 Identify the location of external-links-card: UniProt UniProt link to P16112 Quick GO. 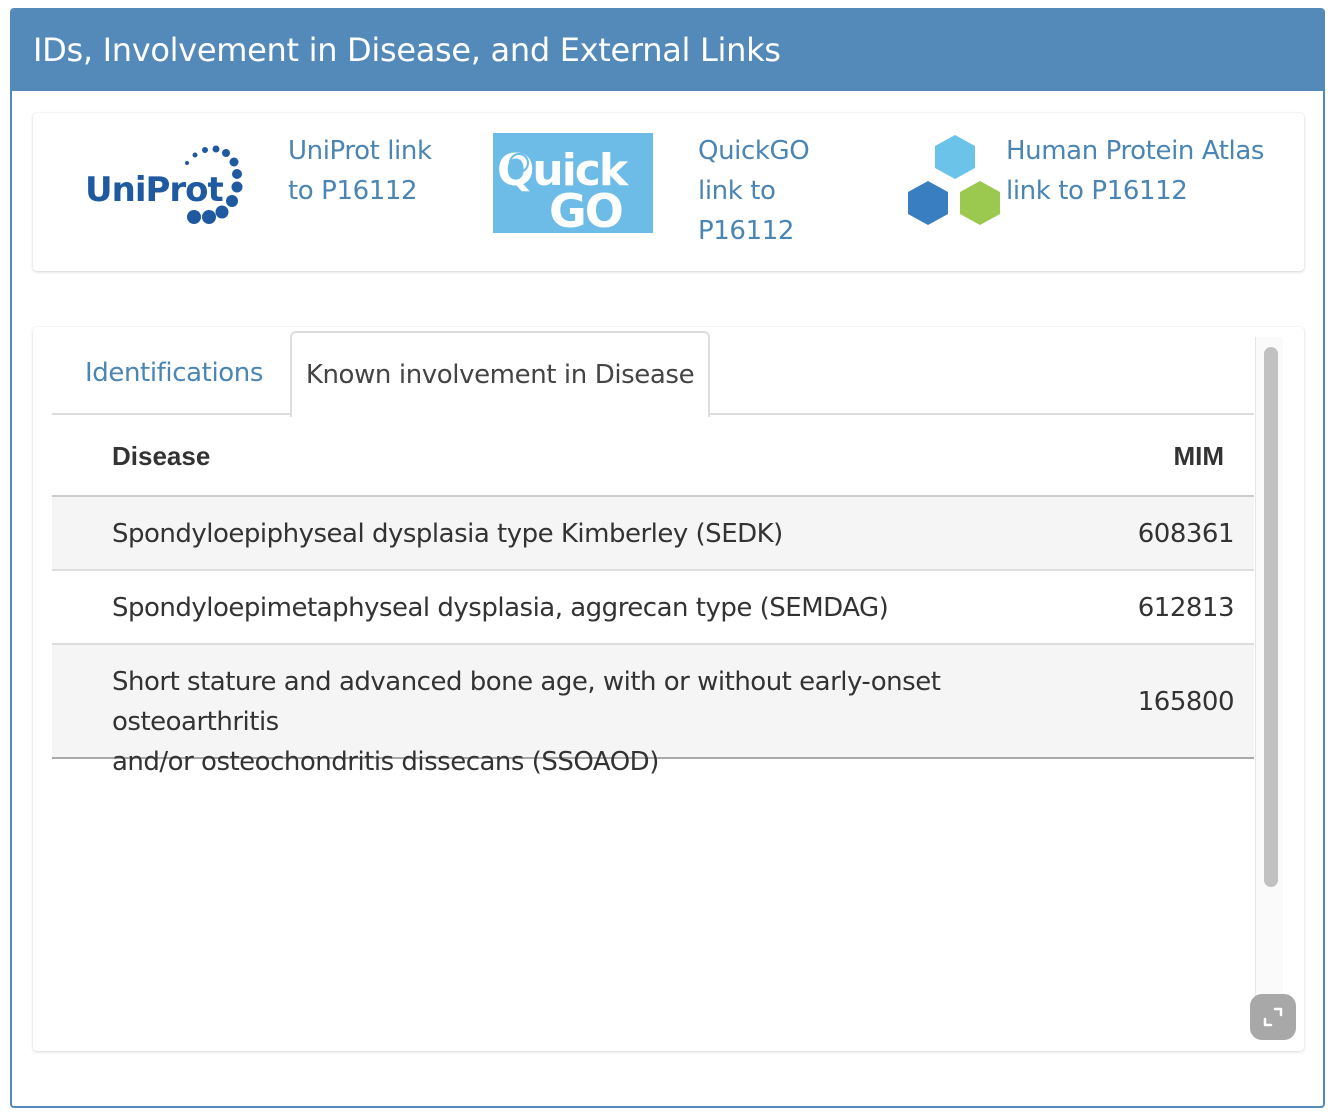
(668, 192).